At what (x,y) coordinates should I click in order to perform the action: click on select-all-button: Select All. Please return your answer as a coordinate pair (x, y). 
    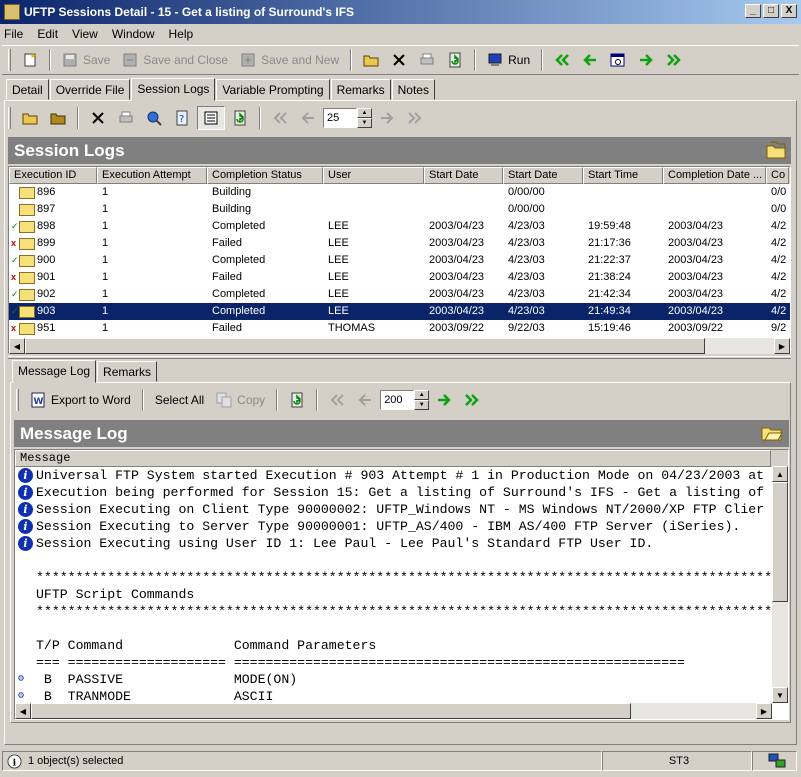
    Looking at the image, I should click on (179, 400).